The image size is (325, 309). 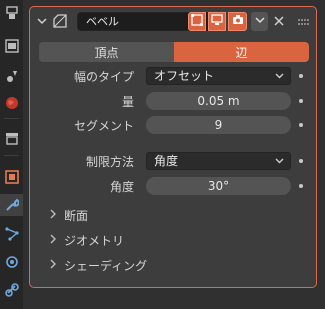 What do you see at coordinates (218, 186) in the screenshot?
I see `angle-field: 30°` at bounding box center [218, 186].